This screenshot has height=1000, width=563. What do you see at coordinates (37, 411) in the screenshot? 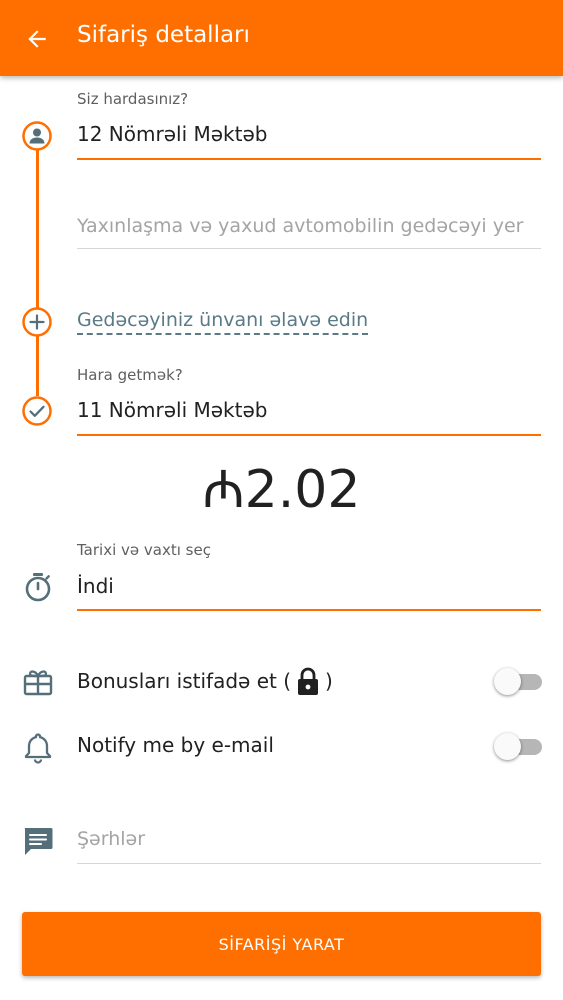
I see `check-circle-icon` at bounding box center [37, 411].